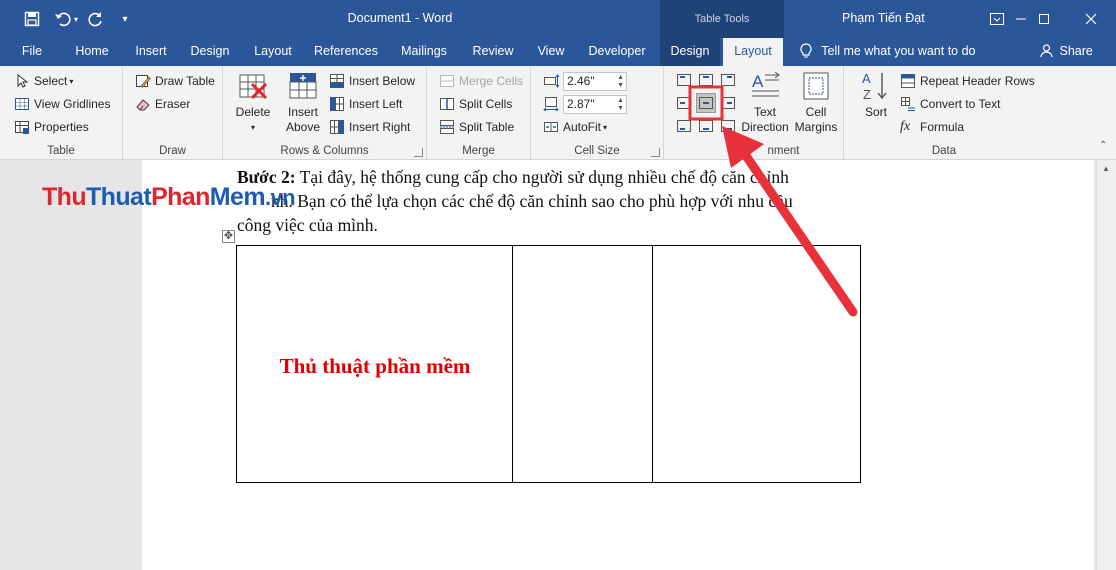 This screenshot has width=1116, height=570. What do you see at coordinates (303, 102) in the screenshot?
I see `insert-above-button: Insert Above` at bounding box center [303, 102].